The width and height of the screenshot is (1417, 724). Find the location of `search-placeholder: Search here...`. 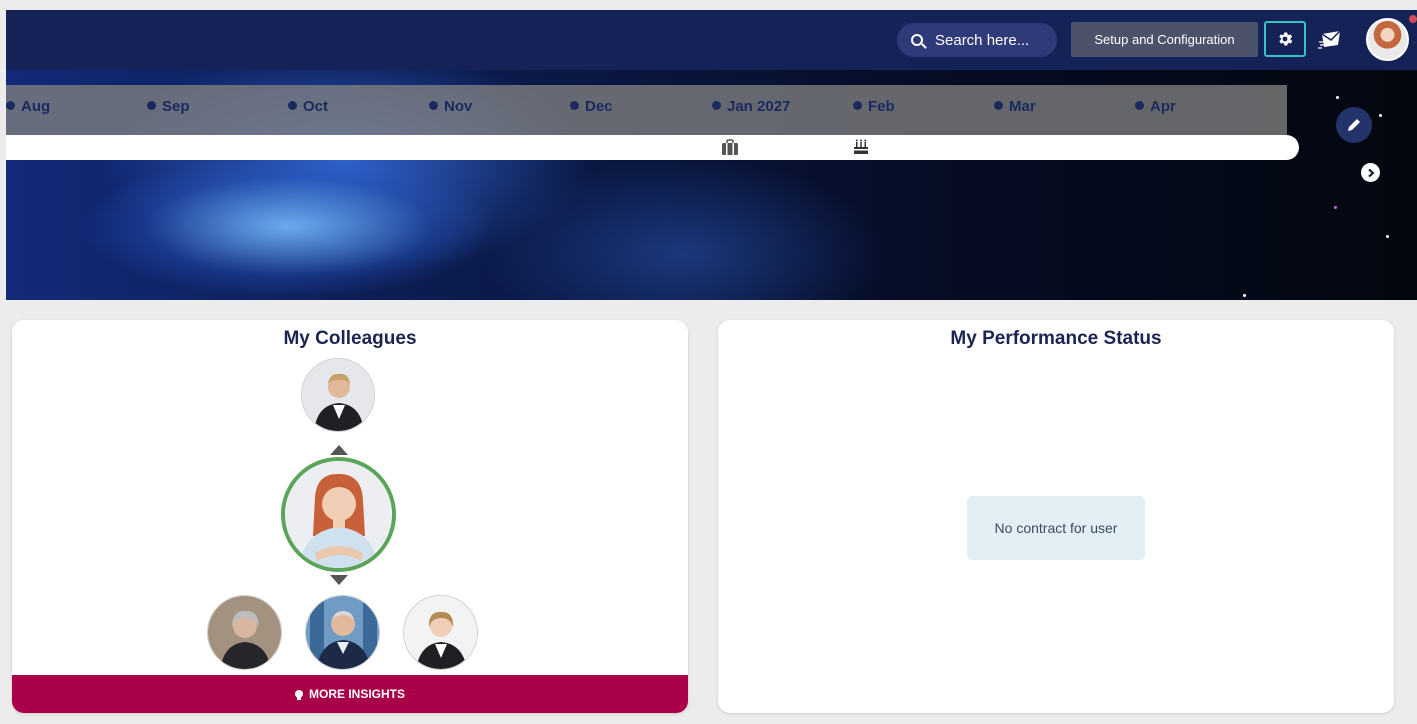

search-placeholder: Search here... is located at coordinates (982, 40).